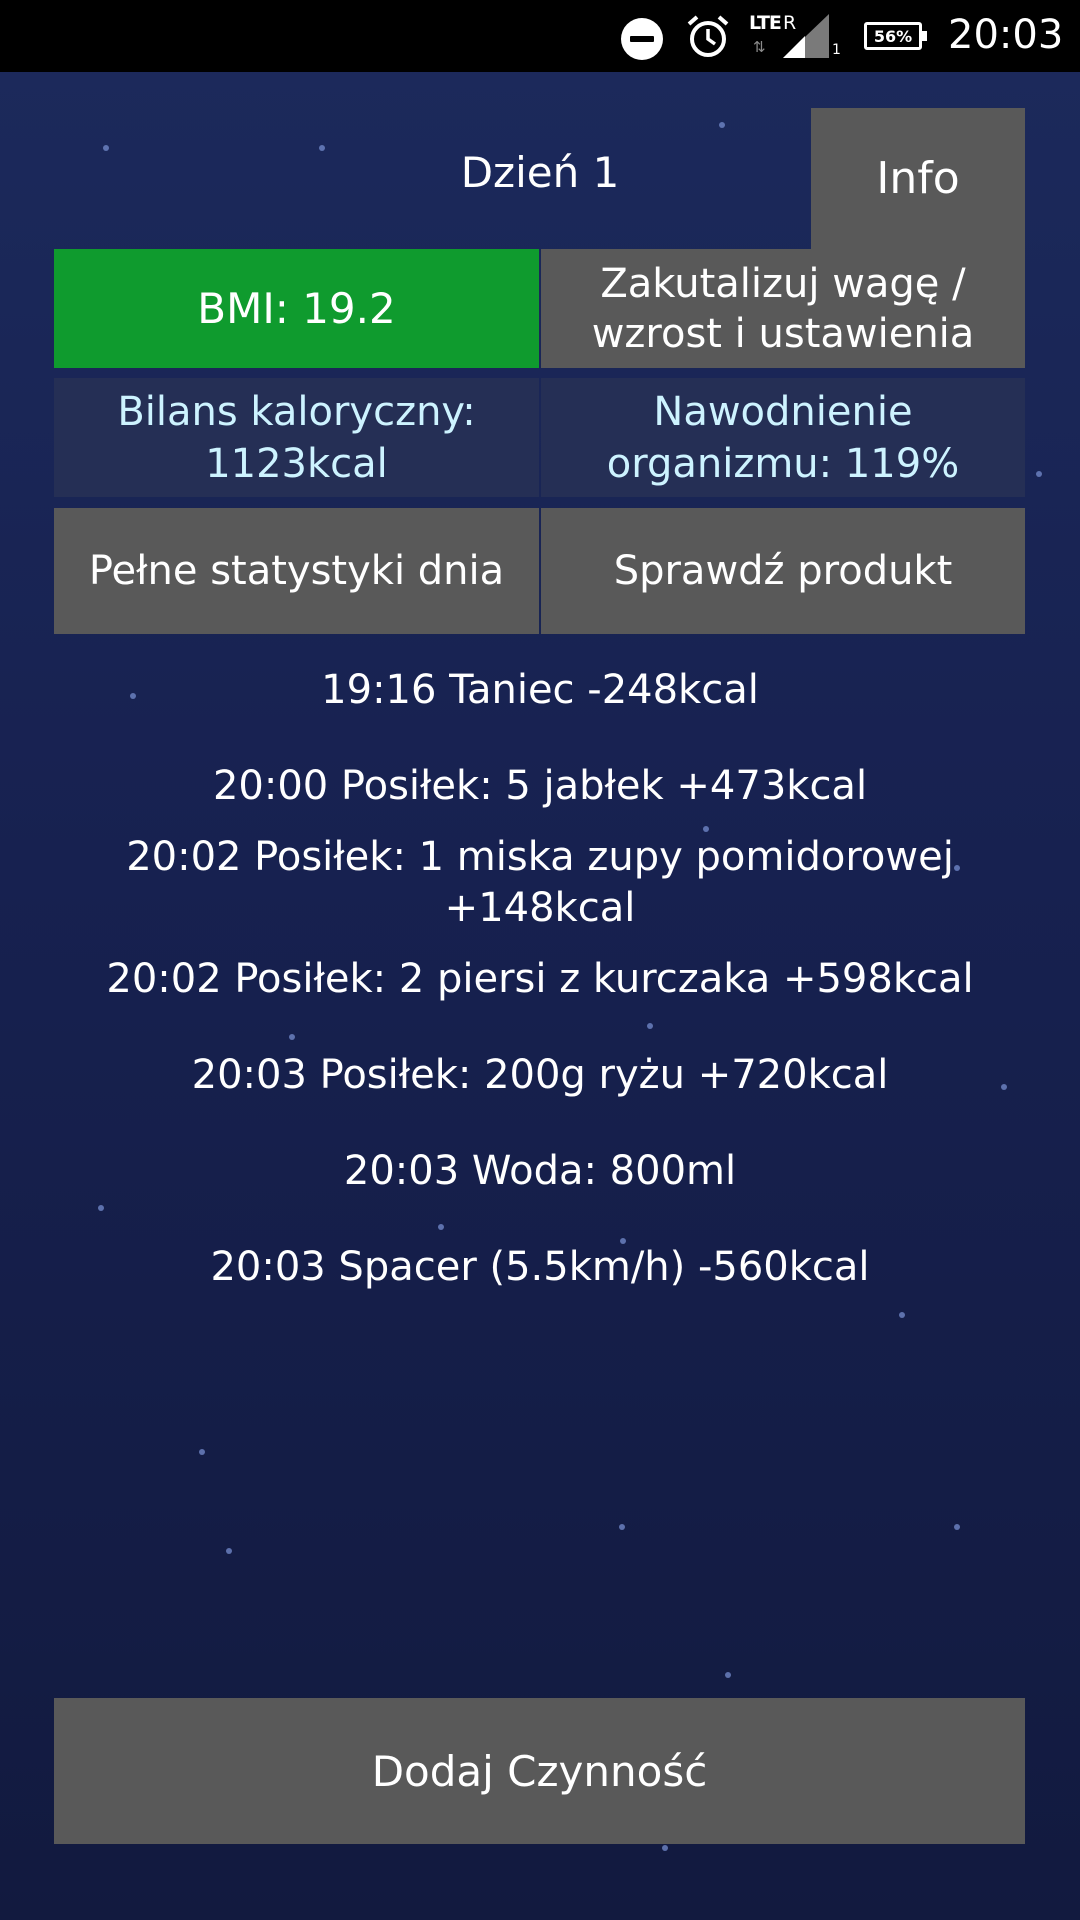  I want to click on calorie-balance: Bilans kaloryczny: 1123kcal, so click(296, 437).